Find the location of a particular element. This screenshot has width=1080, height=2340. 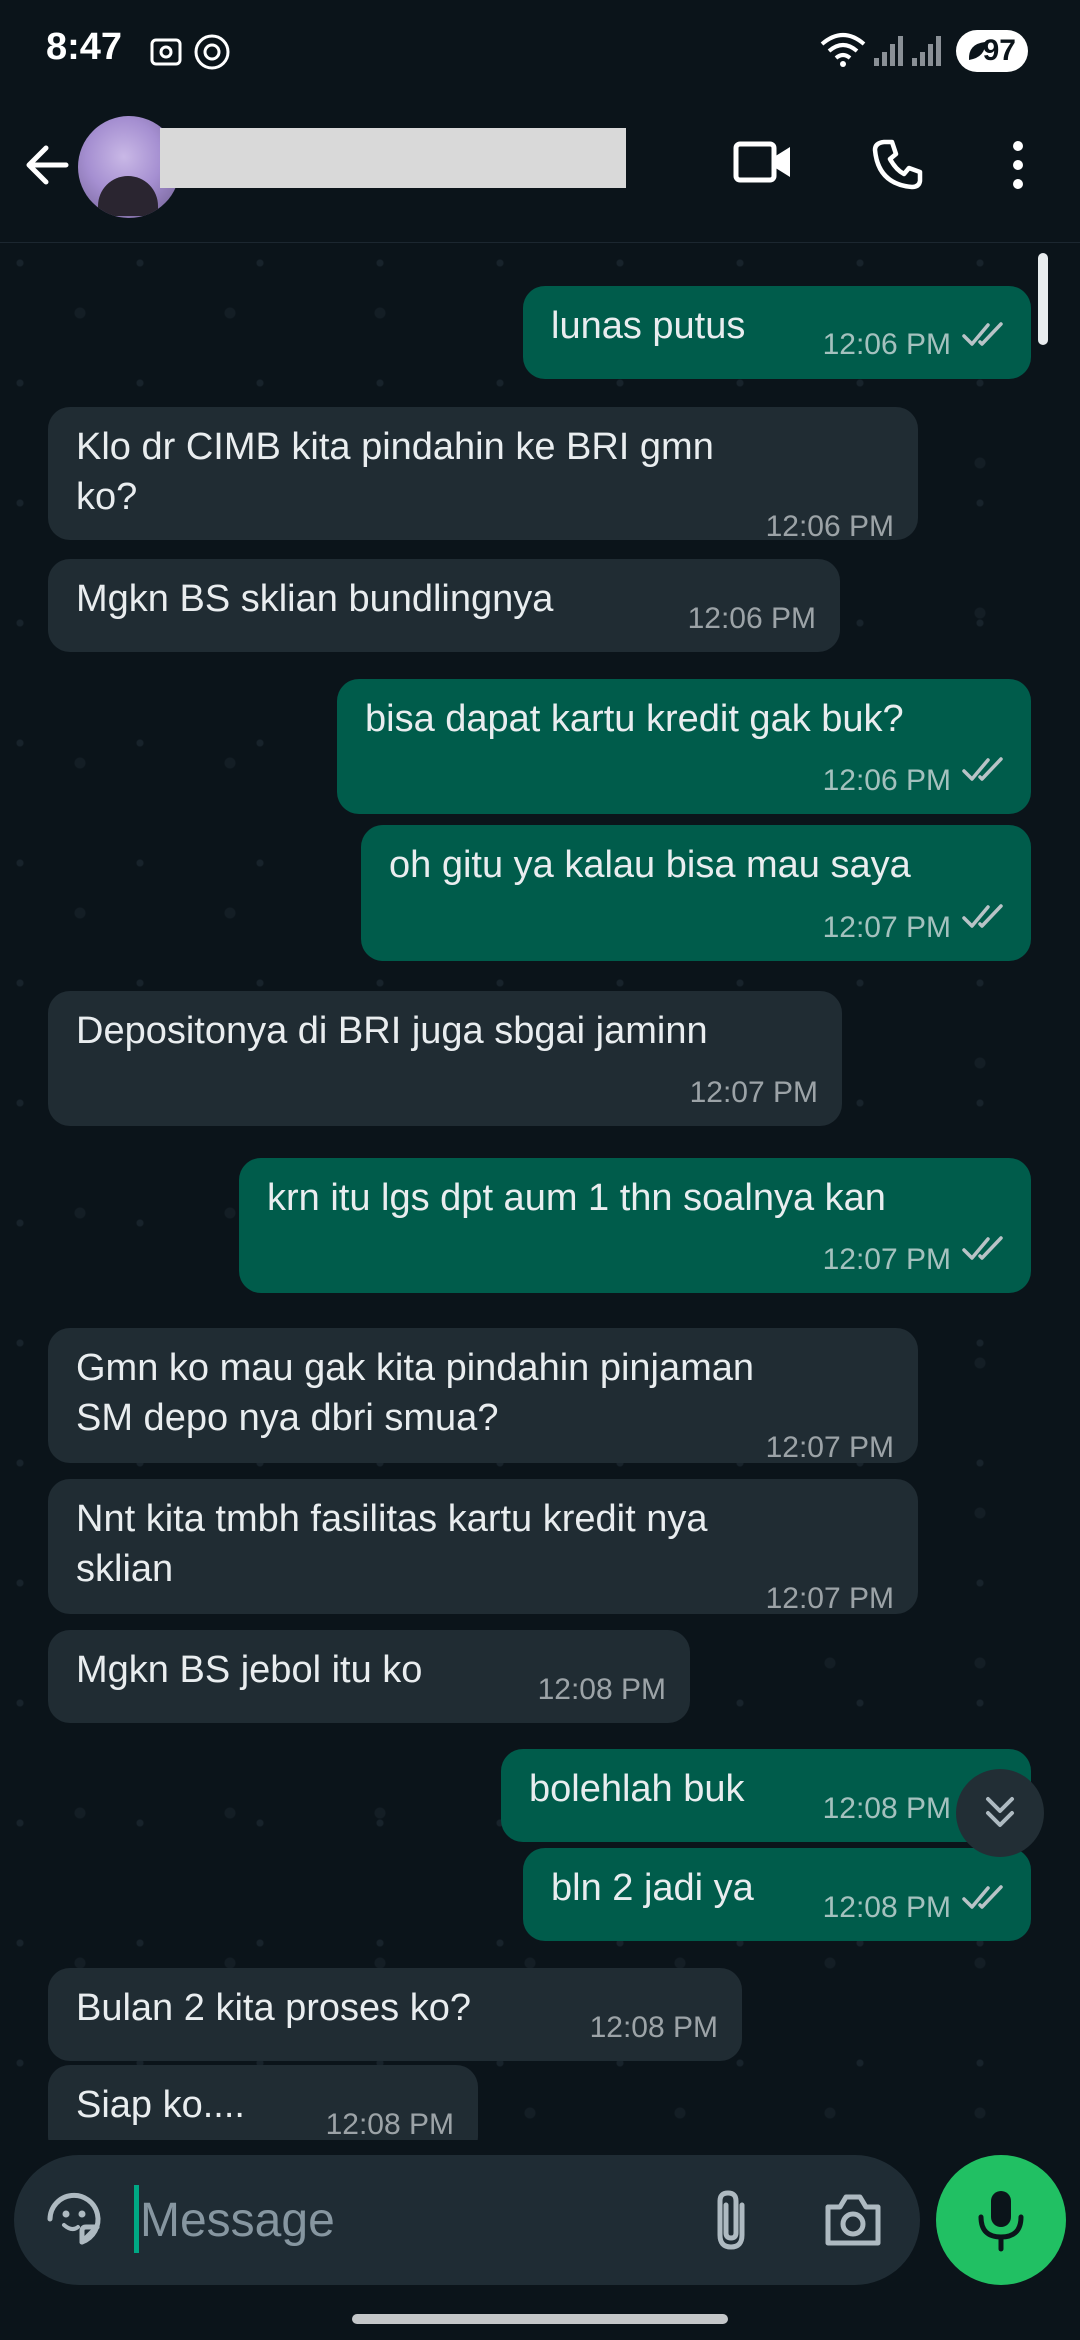

double-chevron-down-icon is located at coordinates (1000, 1812).